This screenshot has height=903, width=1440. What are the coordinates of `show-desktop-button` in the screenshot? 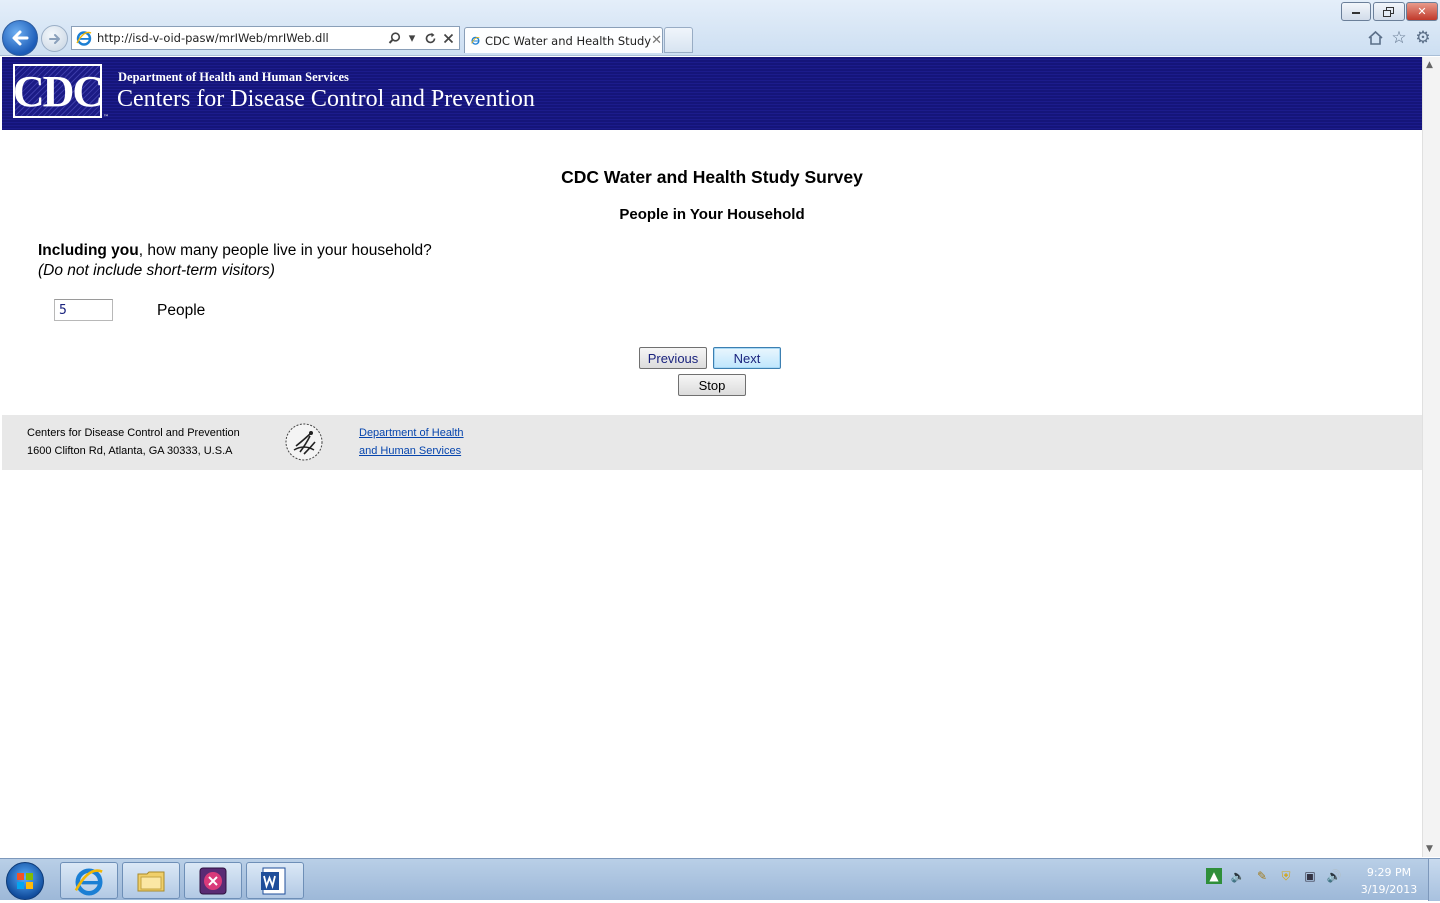 It's located at (1434, 880).